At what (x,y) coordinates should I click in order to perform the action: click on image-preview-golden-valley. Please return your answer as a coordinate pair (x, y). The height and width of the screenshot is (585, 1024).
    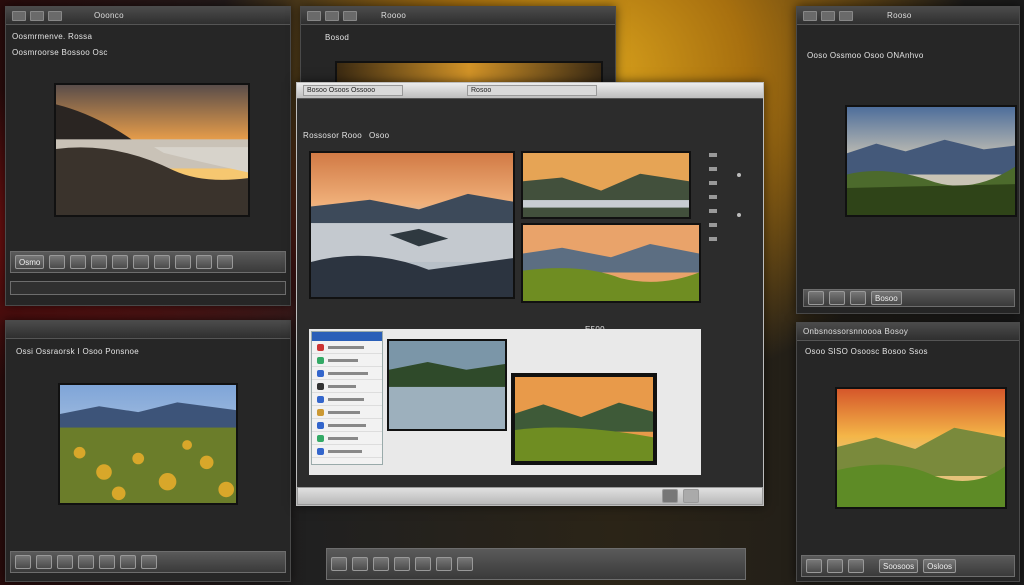
    Looking at the image, I should click on (921, 448).